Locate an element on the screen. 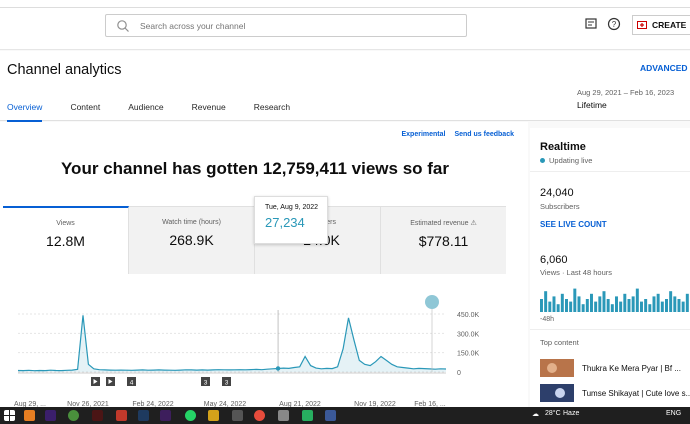 The width and height of the screenshot is (690, 424). create-button: CREATE is located at coordinates (661, 25).